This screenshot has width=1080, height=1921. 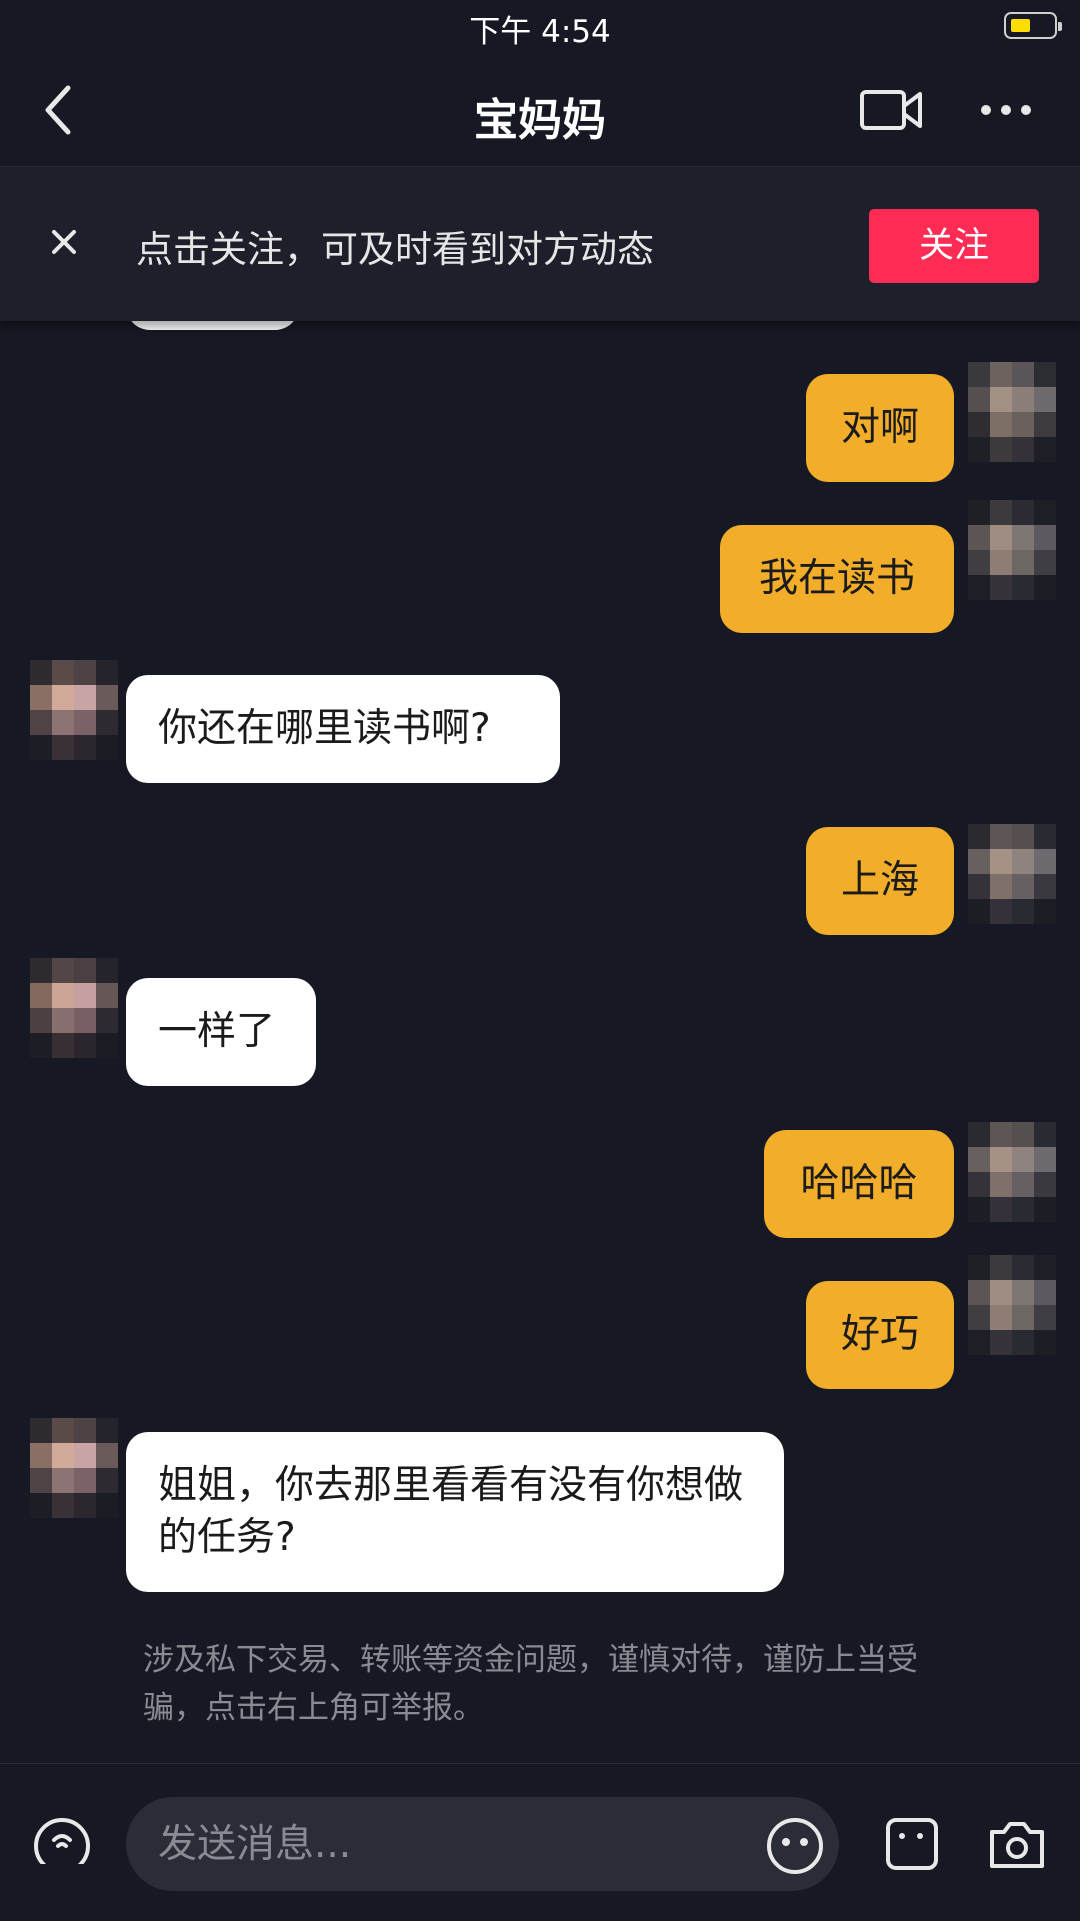 I want to click on status-time: 下午 4:54, so click(x=540, y=32).